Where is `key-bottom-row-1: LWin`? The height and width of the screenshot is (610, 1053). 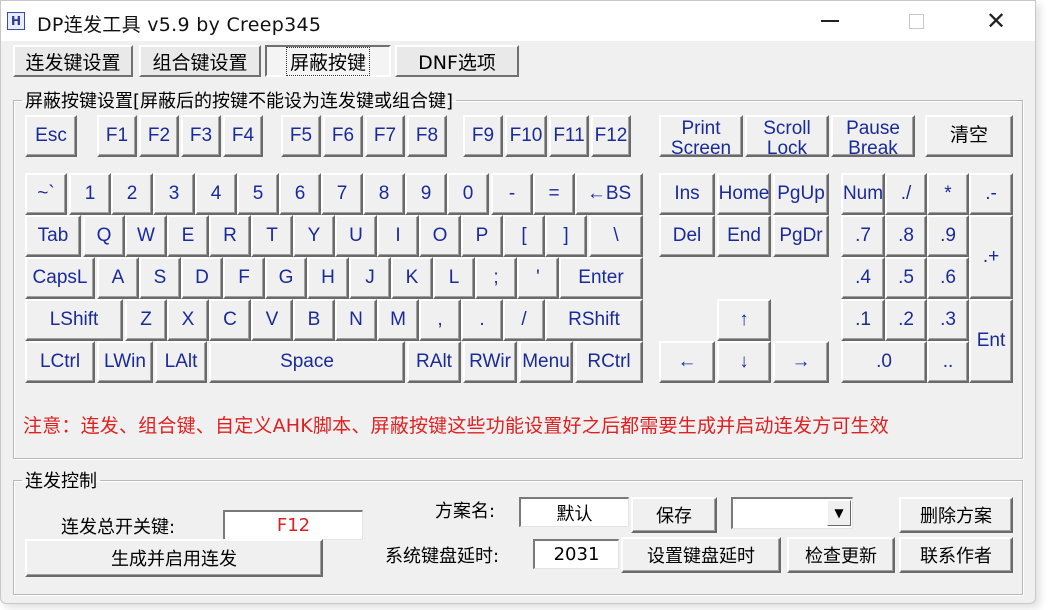
key-bottom-row-1: LWin is located at coordinates (125, 362).